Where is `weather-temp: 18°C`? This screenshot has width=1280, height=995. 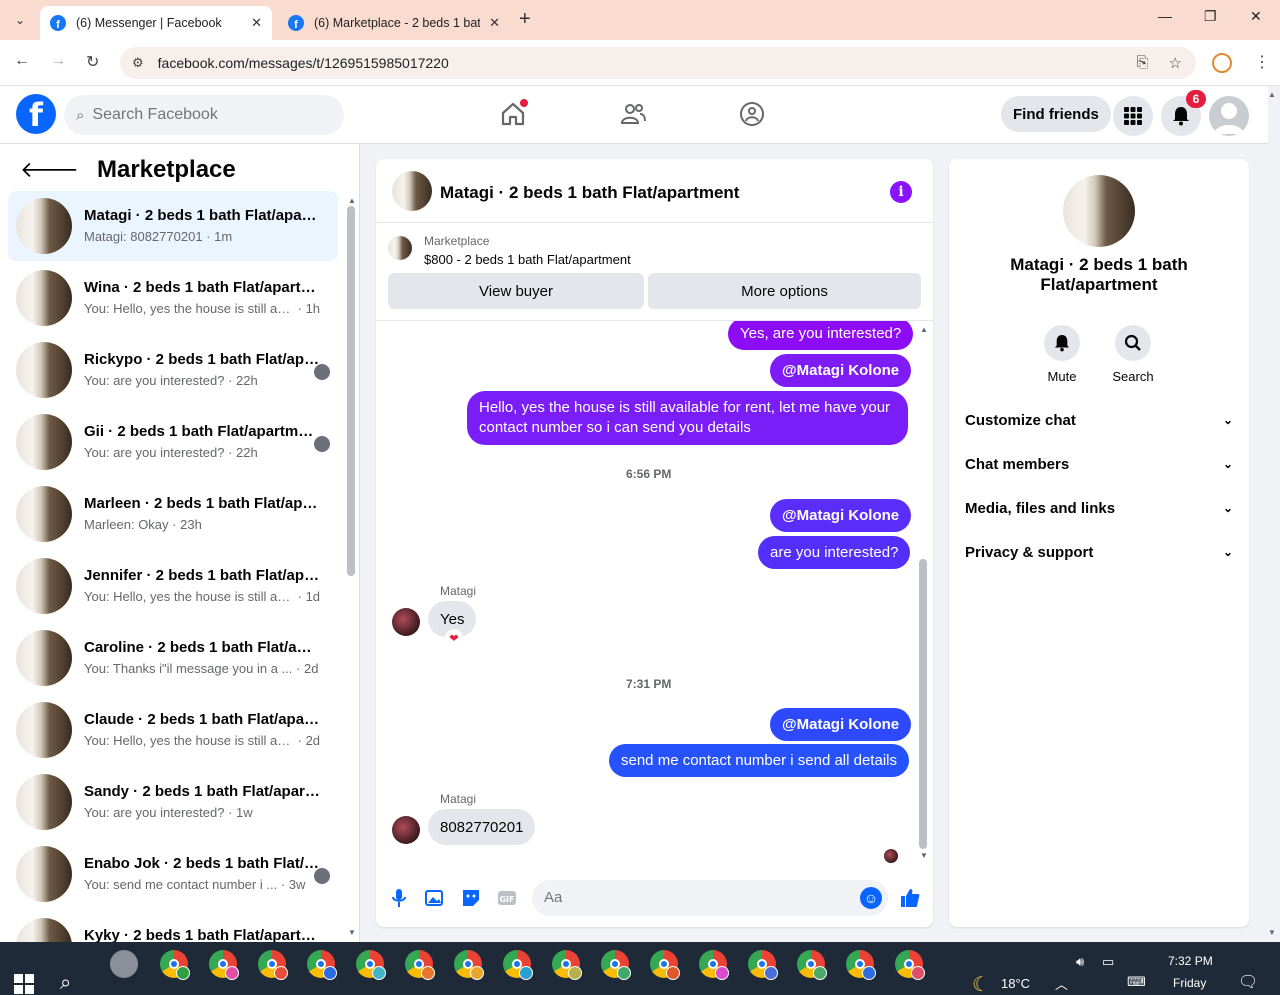
weather-temp: 18°C is located at coordinates (1015, 983).